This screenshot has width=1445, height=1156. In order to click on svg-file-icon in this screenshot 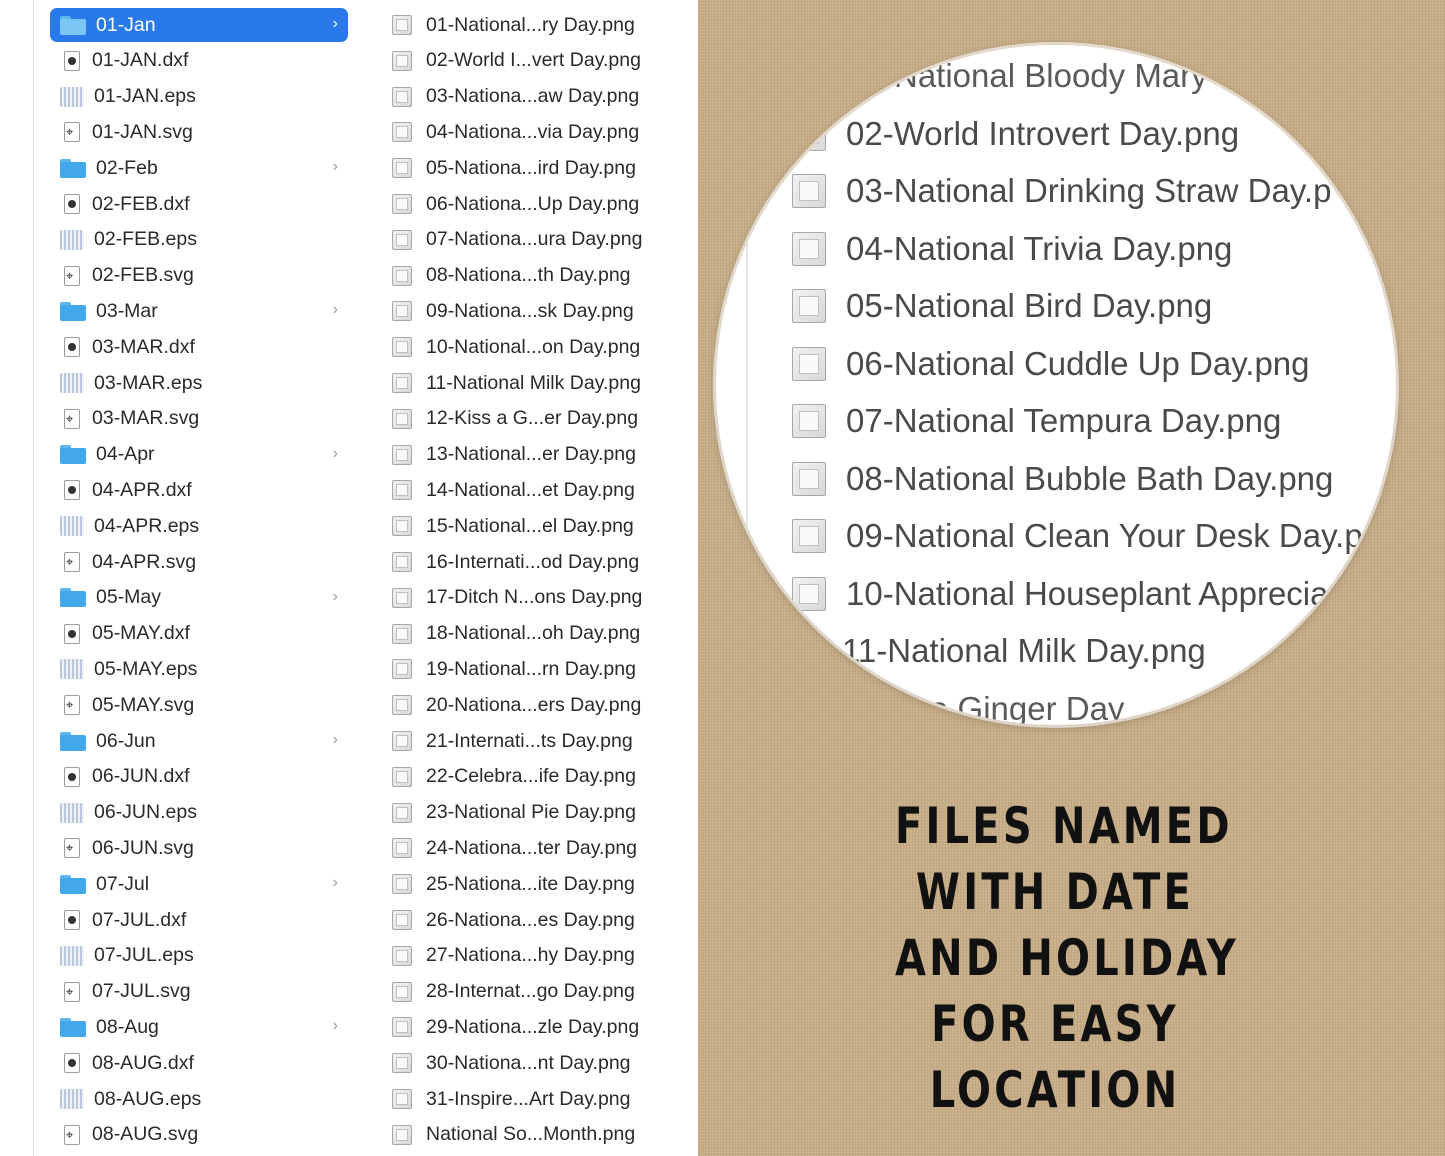, I will do `click(72, 418)`.